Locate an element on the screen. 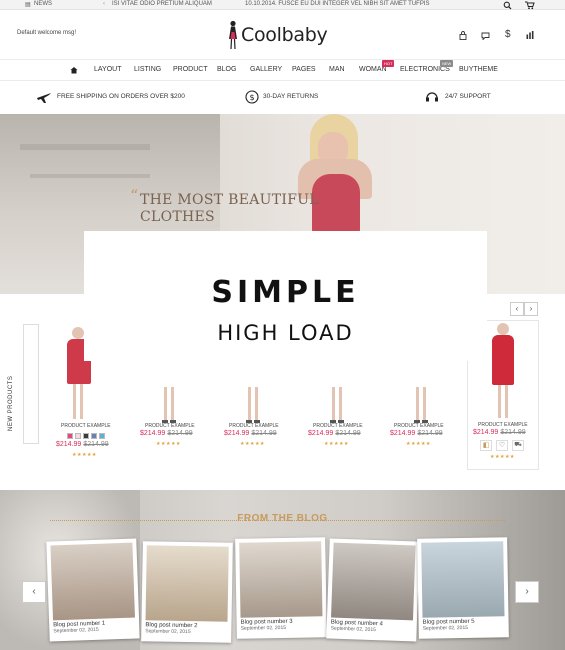  feature-overlay-card: SIMPLE HIGH LOAD is located at coordinates (285, 296).